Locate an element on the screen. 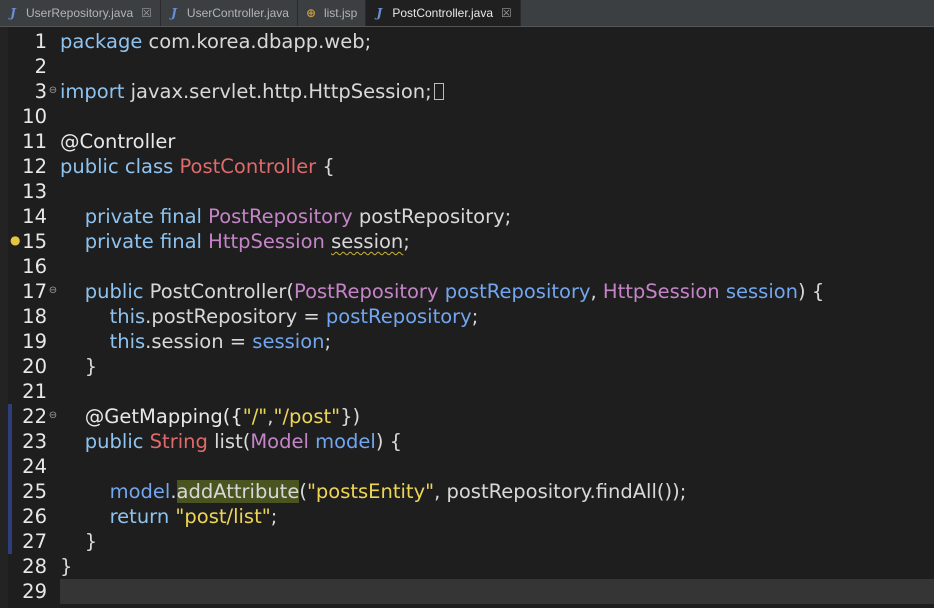  line-number: 10 is located at coordinates (34, 116).